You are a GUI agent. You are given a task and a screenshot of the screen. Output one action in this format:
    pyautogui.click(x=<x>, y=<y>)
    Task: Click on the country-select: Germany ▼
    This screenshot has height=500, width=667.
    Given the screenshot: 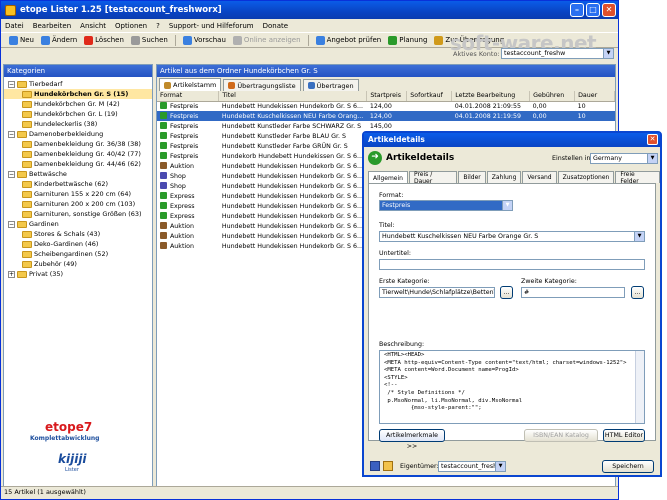 What is the action you would take?
    pyautogui.click(x=624, y=158)
    